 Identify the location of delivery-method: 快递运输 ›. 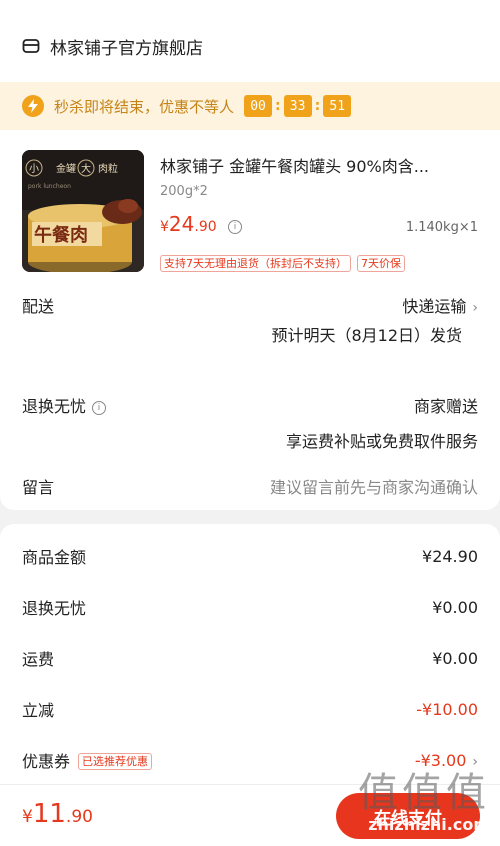
(440, 305).